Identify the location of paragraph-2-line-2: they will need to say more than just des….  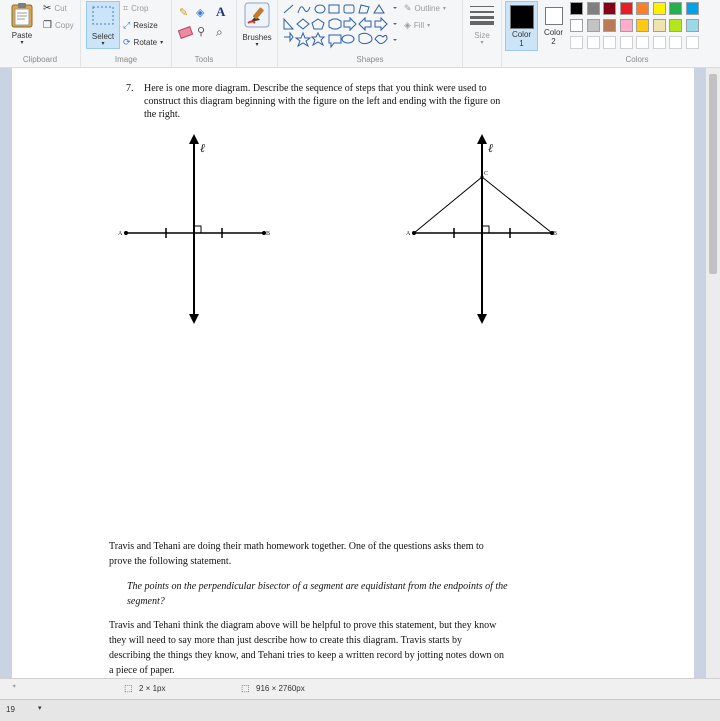
(285, 640).